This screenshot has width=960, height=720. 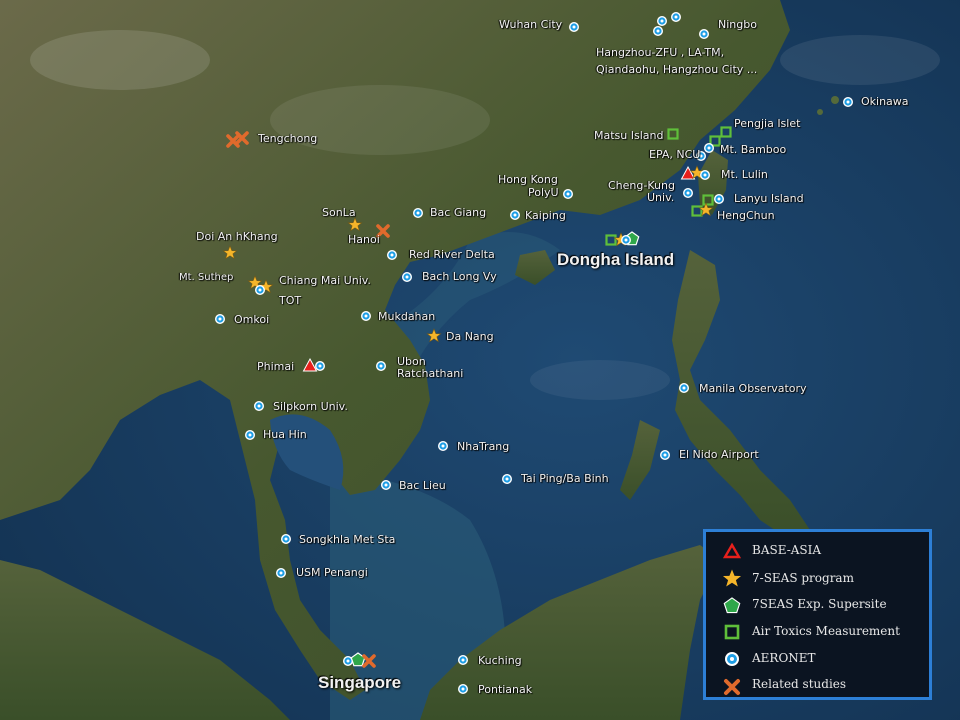 I want to click on label-ningbo: Ningbo, so click(x=737, y=24).